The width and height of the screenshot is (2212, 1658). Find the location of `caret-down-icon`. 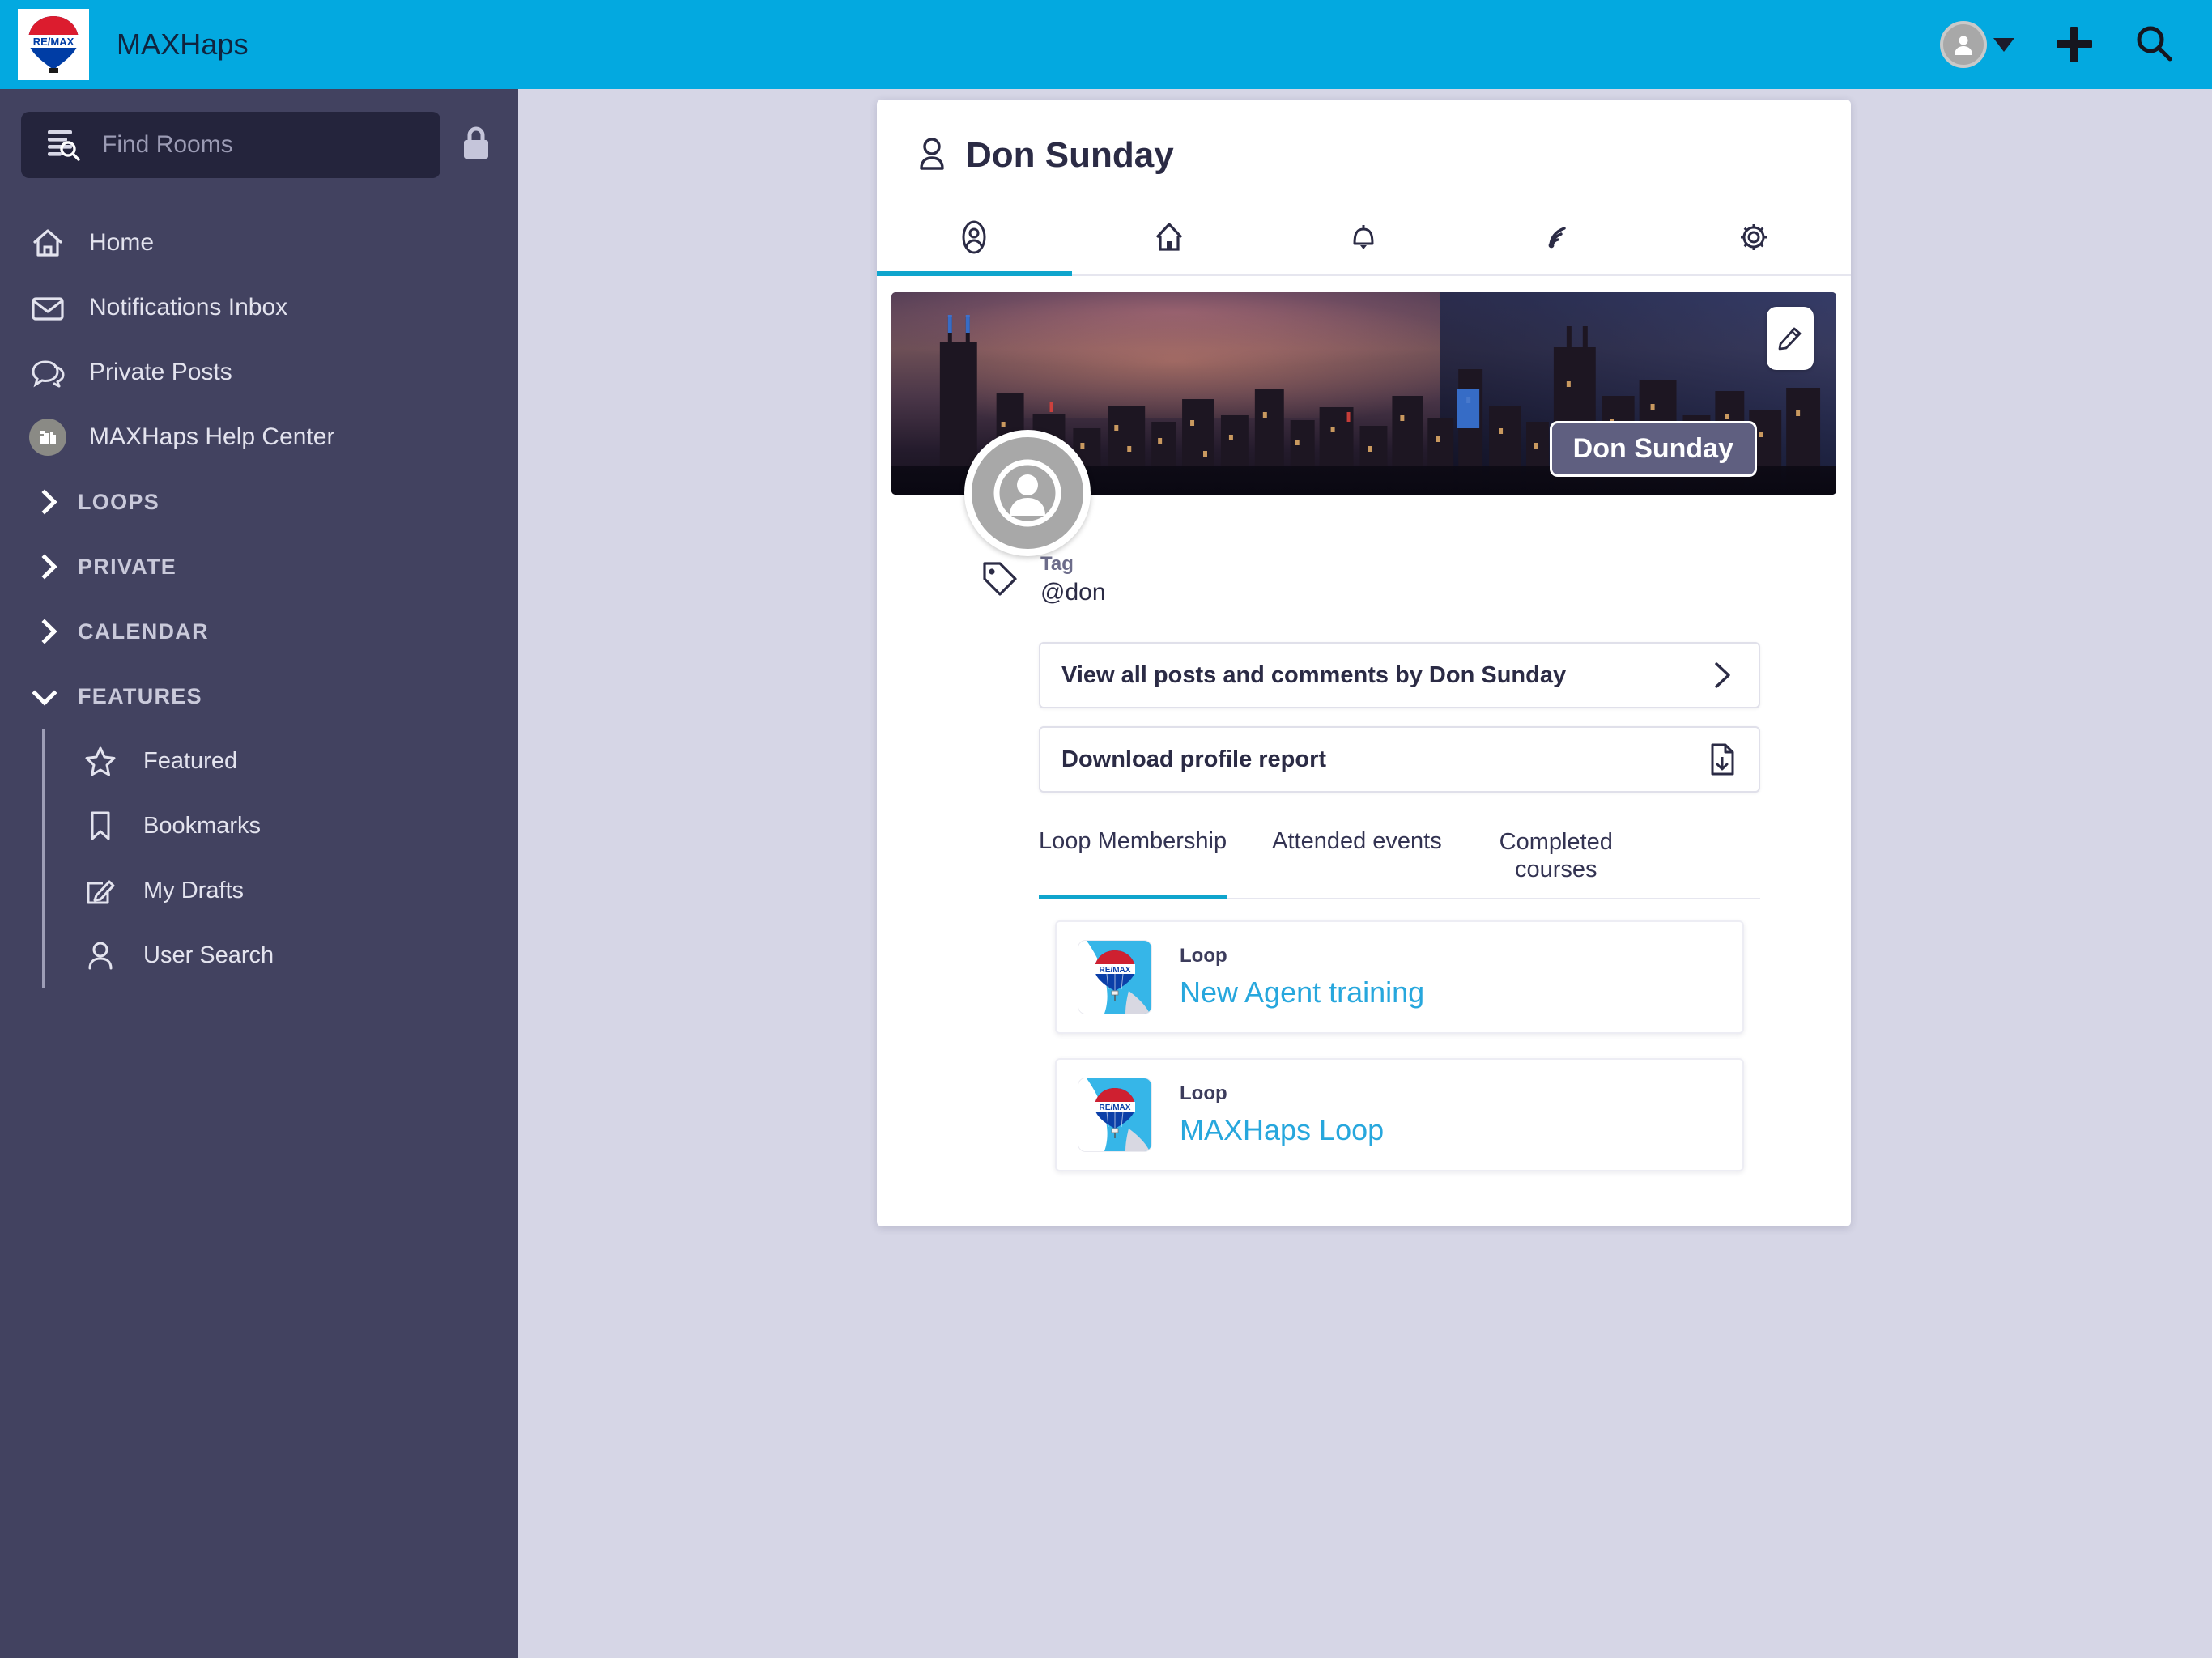

caret-down-icon is located at coordinates (2004, 44).